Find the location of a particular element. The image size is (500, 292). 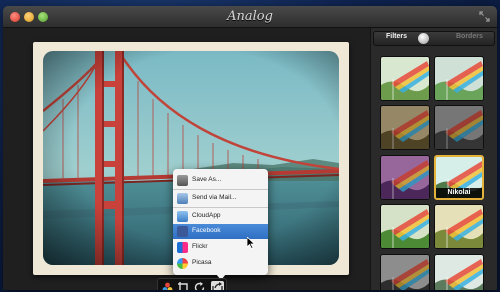

crop-icon is located at coordinates (183, 285).